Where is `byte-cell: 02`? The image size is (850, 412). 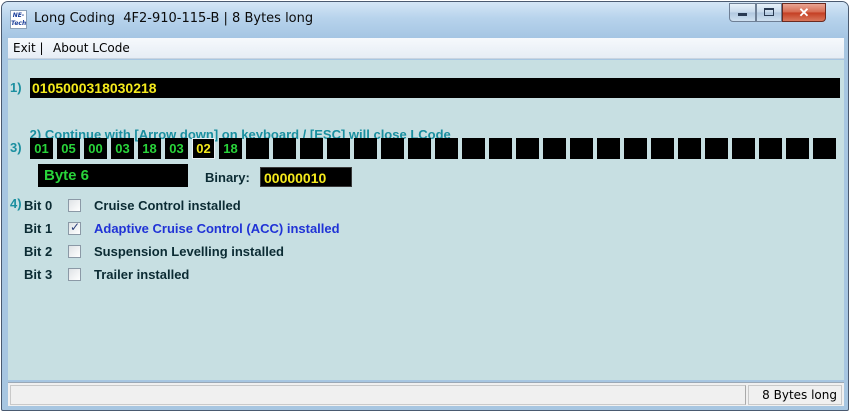
byte-cell: 02 is located at coordinates (203, 148).